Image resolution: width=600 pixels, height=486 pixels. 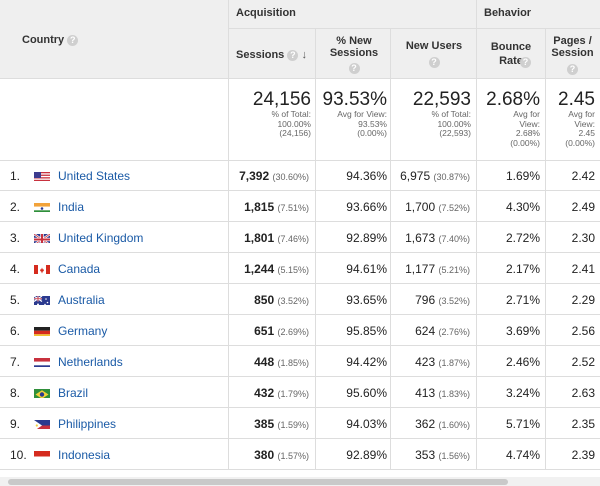 What do you see at coordinates (366, 207) in the screenshot?
I see `new-sessions-cell: 93.66%` at bounding box center [366, 207].